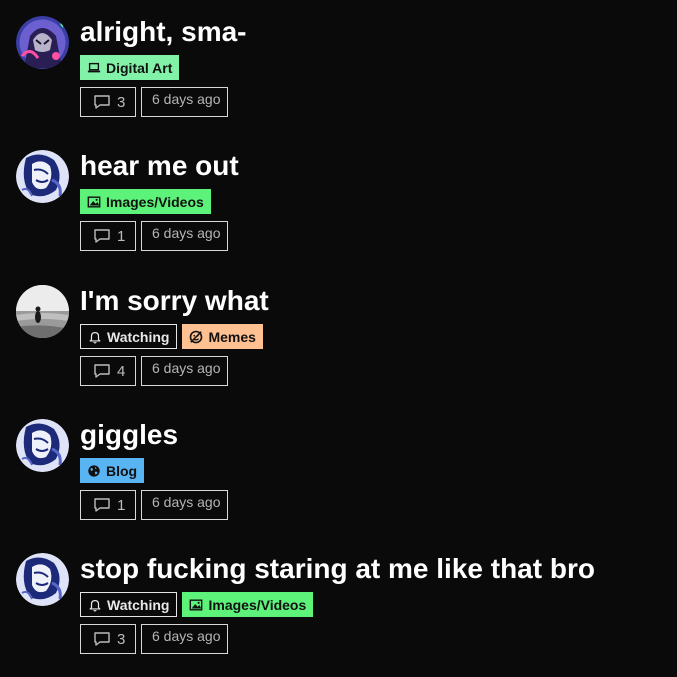  I want to click on tag-blog: Blog, so click(112, 470).